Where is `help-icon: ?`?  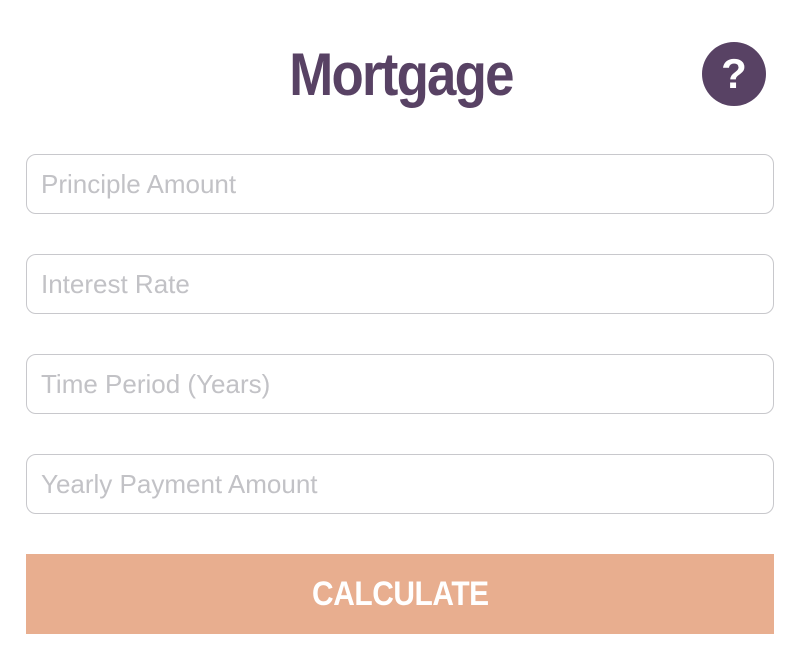
help-icon: ? is located at coordinates (734, 73).